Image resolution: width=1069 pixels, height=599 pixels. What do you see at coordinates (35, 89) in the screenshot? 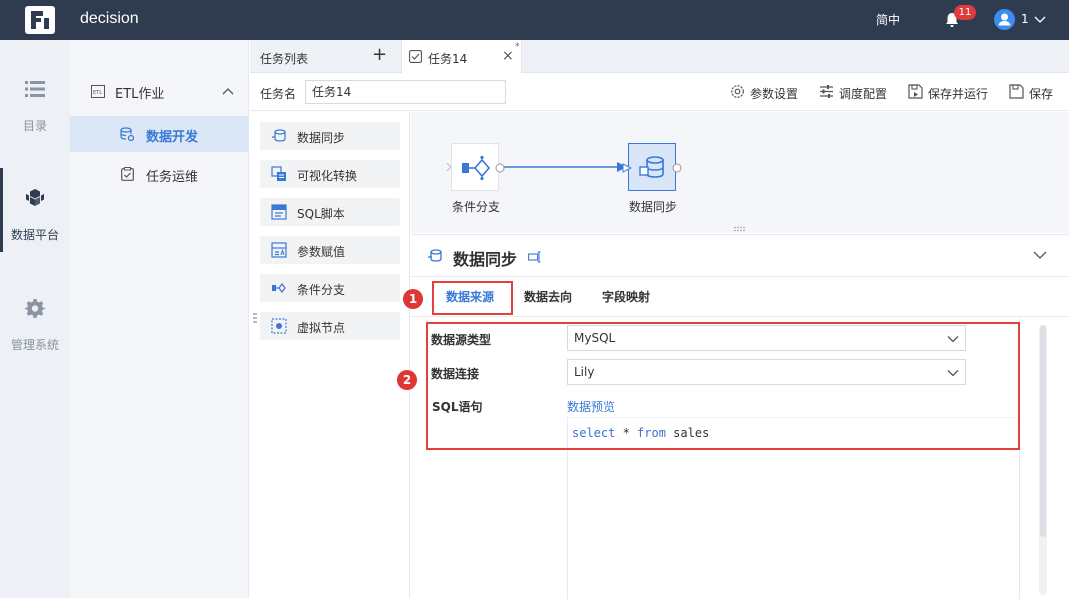
I see `list-icon` at bounding box center [35, 89].